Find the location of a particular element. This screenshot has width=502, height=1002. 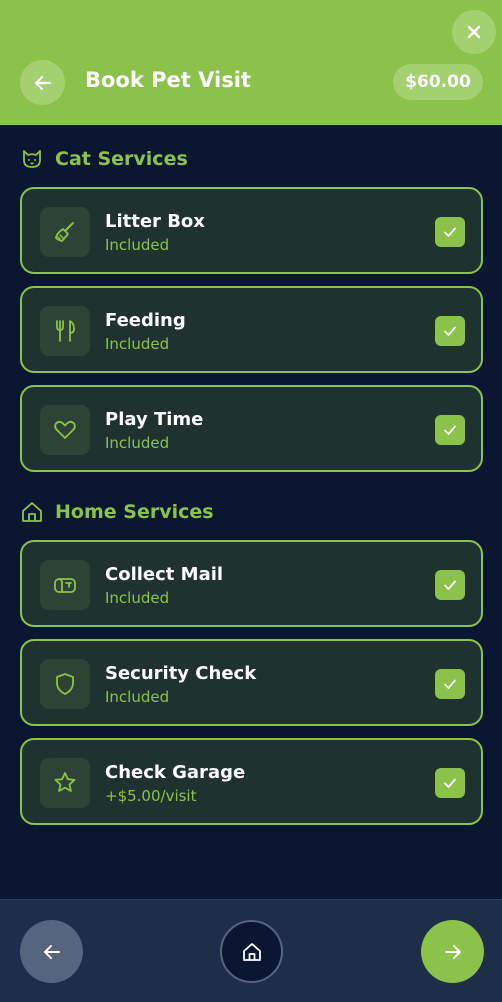

utensils-icon is located at coordinates (65, 331).